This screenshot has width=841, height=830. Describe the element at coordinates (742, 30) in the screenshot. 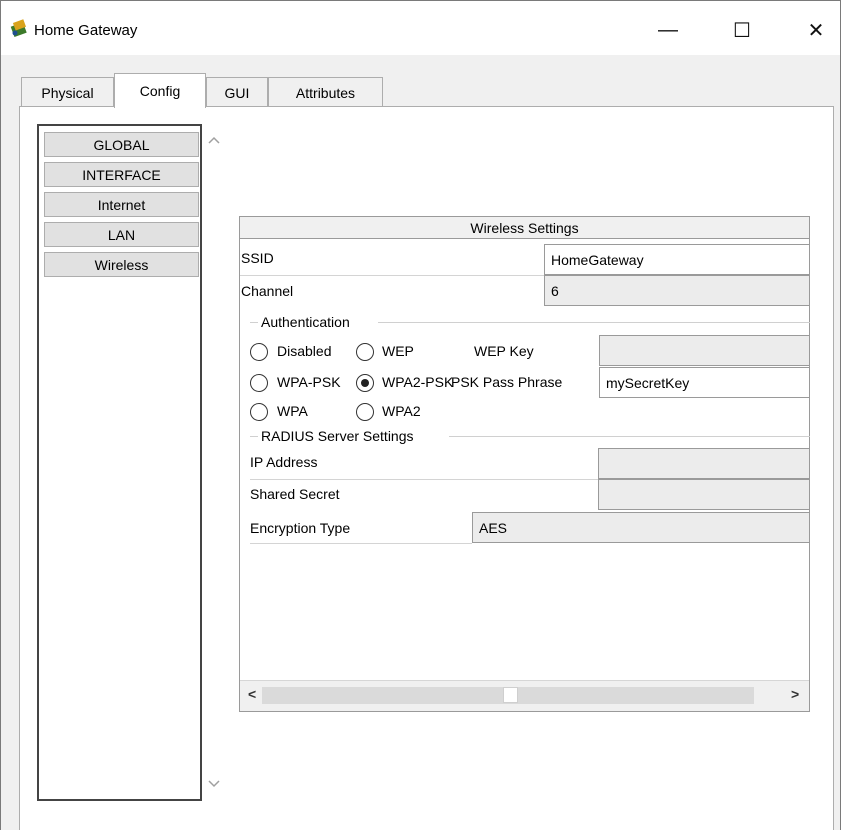

I see `maximize-button: ☐` at that location.